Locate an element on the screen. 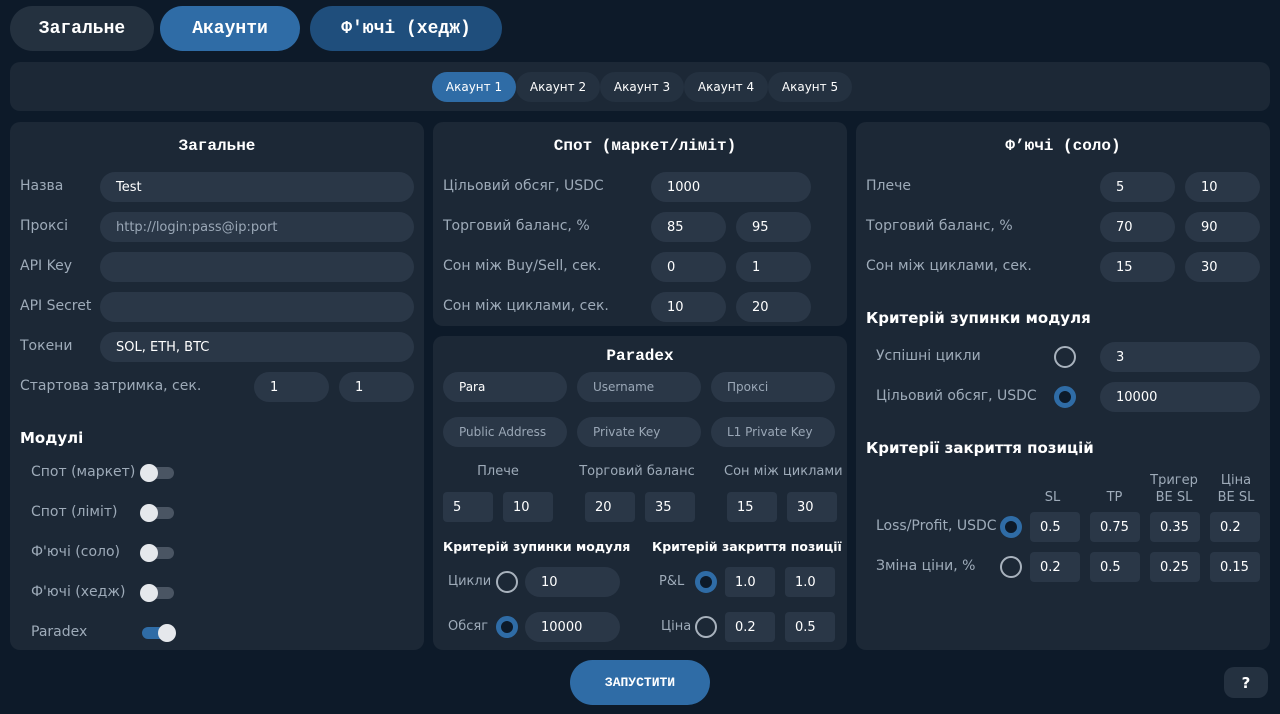 Image resolution: width=1280 pixels, height=714 pixels. paradex-pnl-min-input: 1.0 is located at coordinates (750, 582).